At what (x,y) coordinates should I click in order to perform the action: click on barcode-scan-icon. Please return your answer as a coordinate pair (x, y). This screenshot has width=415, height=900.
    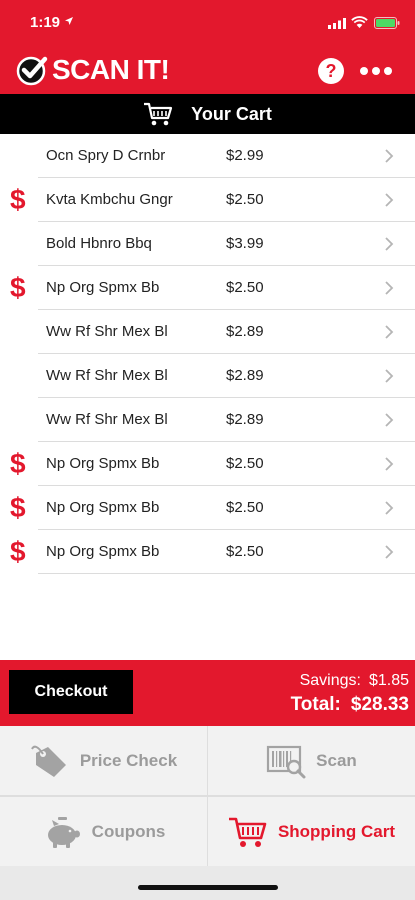
    Looking at the image, I should click on (286, 761).